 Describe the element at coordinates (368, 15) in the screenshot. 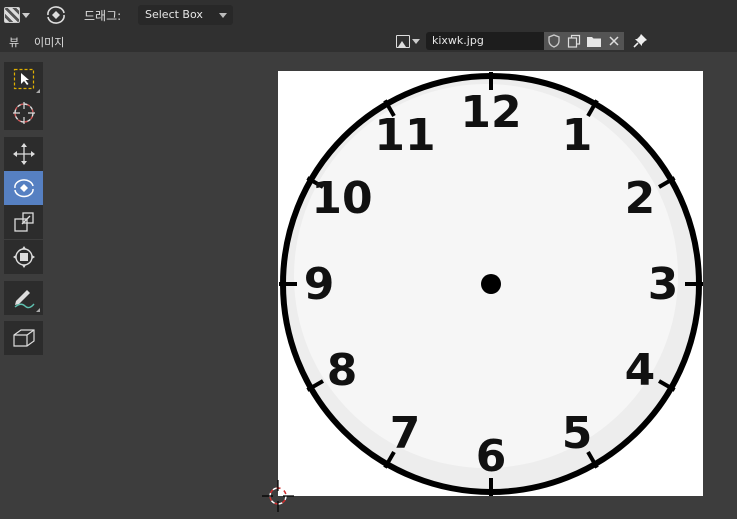

I see `editor-header: 드래그: Select Box` at that location.